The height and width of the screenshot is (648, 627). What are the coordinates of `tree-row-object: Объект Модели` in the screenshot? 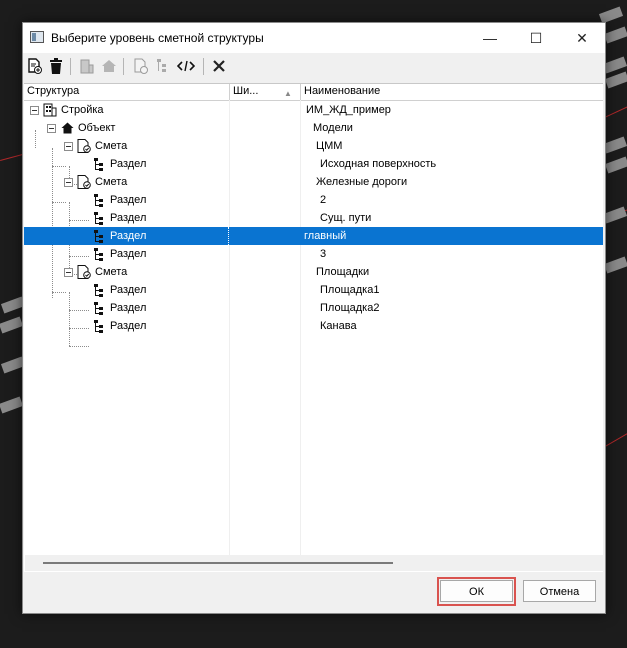 It's located at (313, 128).